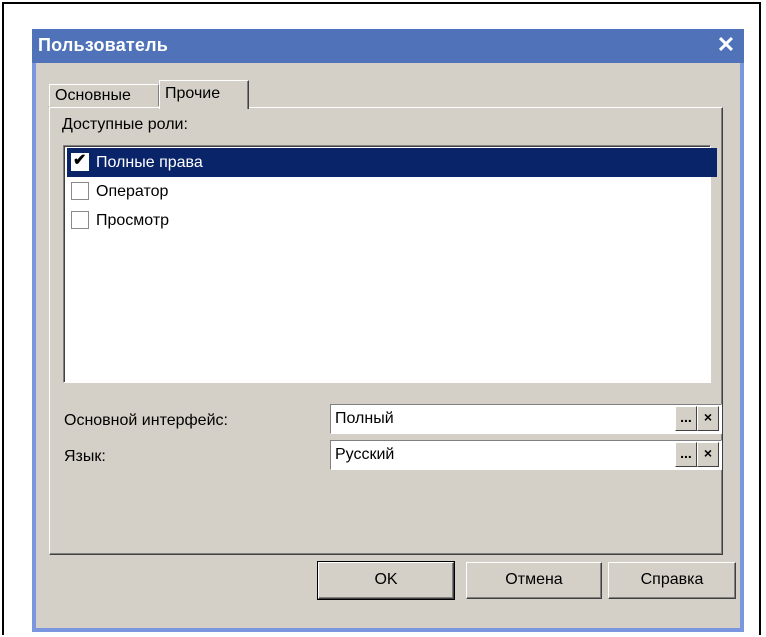  Describe the element at coordinates (395, 191) in the screenshot. I see `role-item-operator: Оператор` at that location.